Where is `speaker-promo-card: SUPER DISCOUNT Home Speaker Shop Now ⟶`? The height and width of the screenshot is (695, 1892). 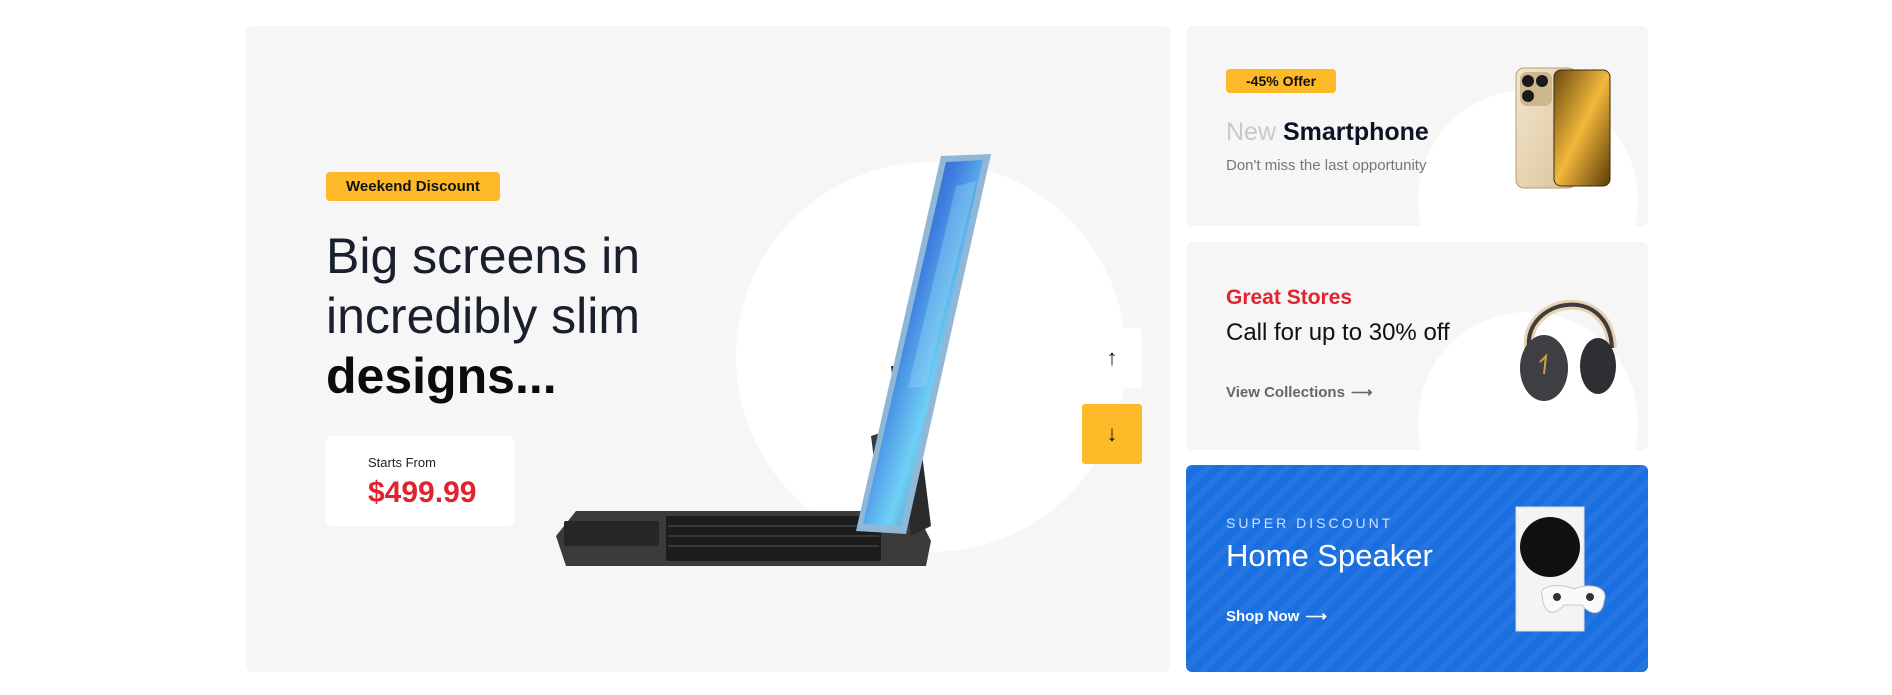
speaker-promo-card: SUPER DISCOUNT Home Speaker Shop Now ⟶ is located at coordinates (1417, 568).